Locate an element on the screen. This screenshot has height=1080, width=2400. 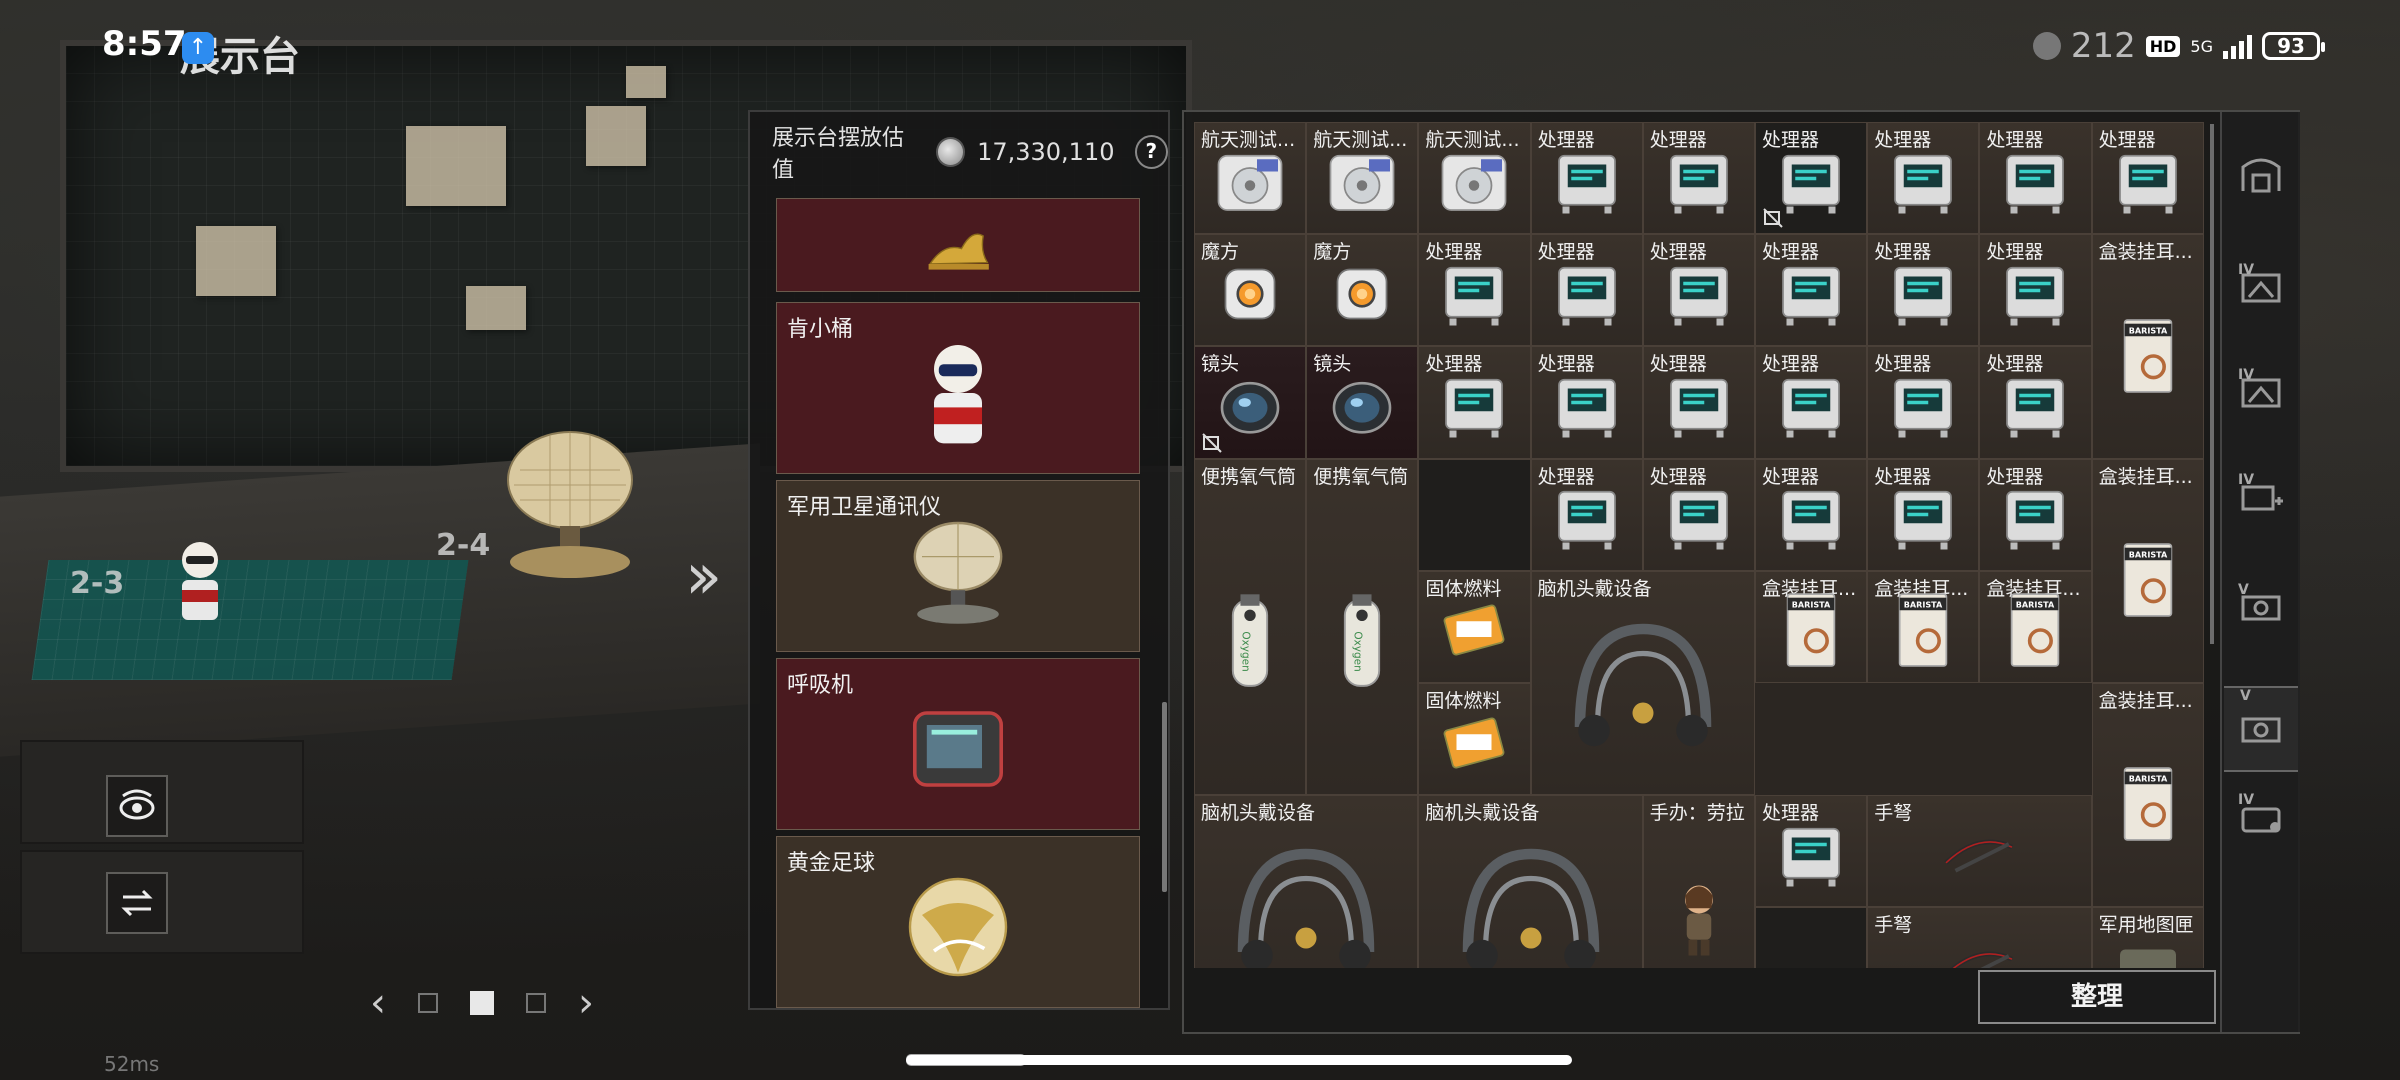
ping-text: 212 is located at coordinates (2103, 46).